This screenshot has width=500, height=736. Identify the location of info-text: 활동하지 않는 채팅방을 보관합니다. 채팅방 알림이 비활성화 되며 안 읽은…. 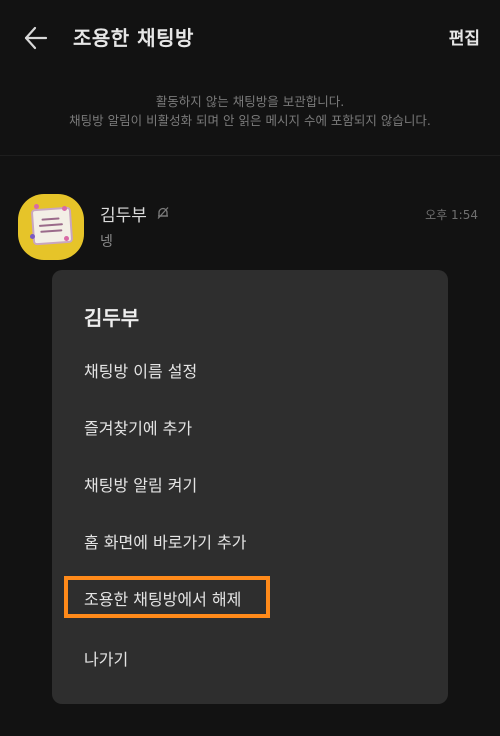
(250, 111).